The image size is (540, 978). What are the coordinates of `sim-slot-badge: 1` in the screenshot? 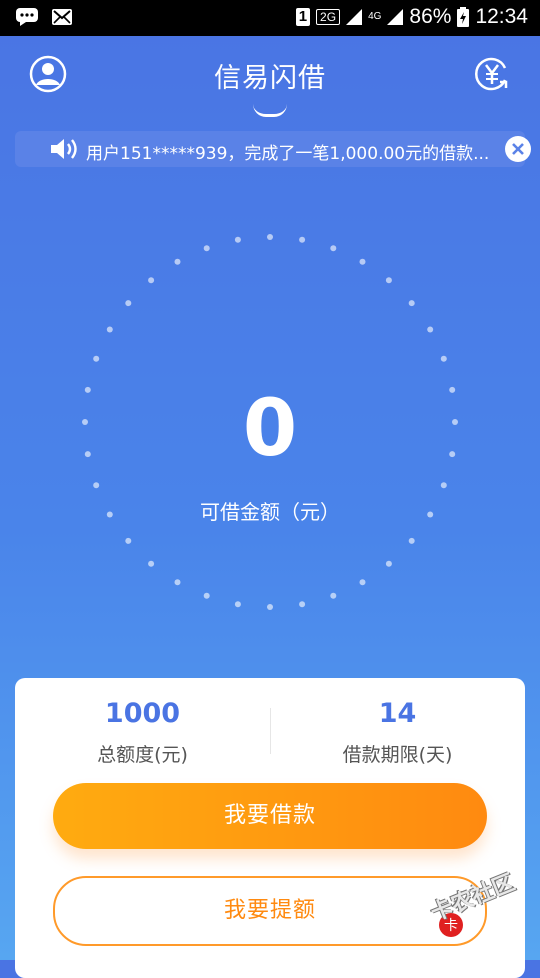 It's located at (303, 17).